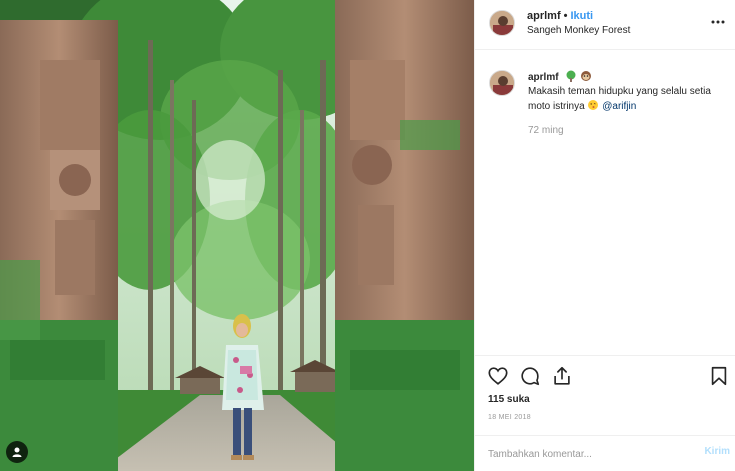 Image resolution: width=735 pixels, height=471 pixels. What do you see at coordinates (605, 413) in the screenshot?
I see `action-section: 115 suka 18 MEI 2018 Kirim` at bounding box center [605, 413].